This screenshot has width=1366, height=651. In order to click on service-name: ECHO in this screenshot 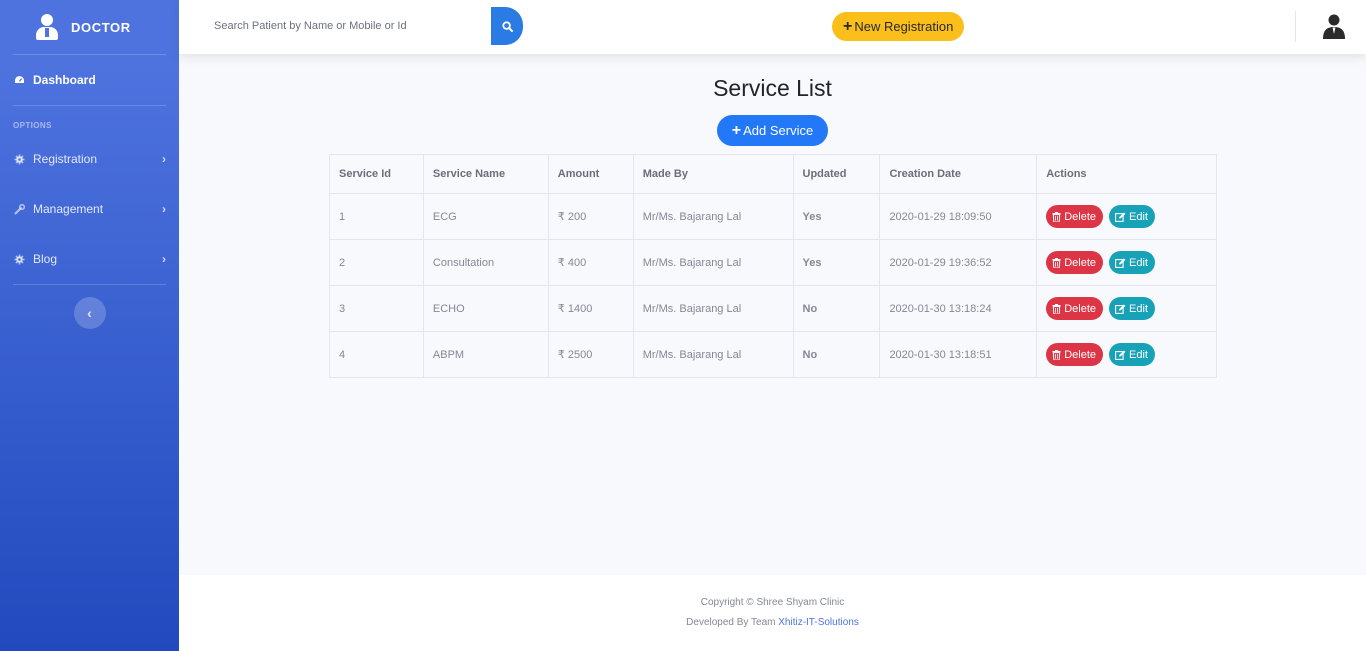, I will do `click(485, 308)`.